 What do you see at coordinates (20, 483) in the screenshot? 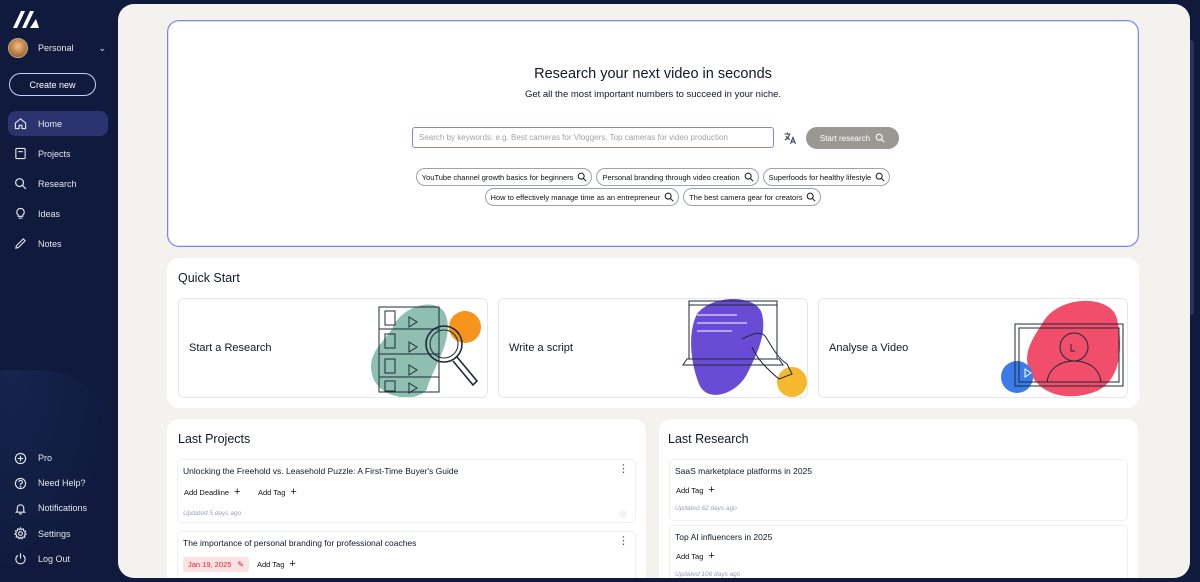
I see `help-icon` at bounding box center [20, 483].